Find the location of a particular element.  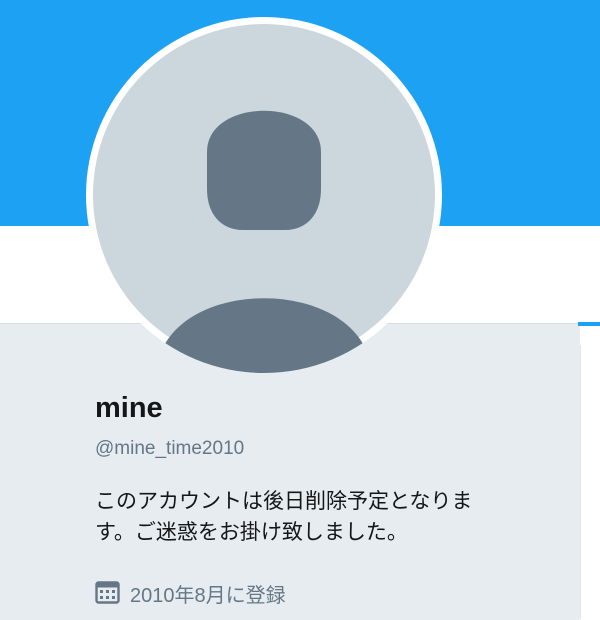

bio-line: このアカウントは後日削除予定となりま is located at coordinates (284, 501).